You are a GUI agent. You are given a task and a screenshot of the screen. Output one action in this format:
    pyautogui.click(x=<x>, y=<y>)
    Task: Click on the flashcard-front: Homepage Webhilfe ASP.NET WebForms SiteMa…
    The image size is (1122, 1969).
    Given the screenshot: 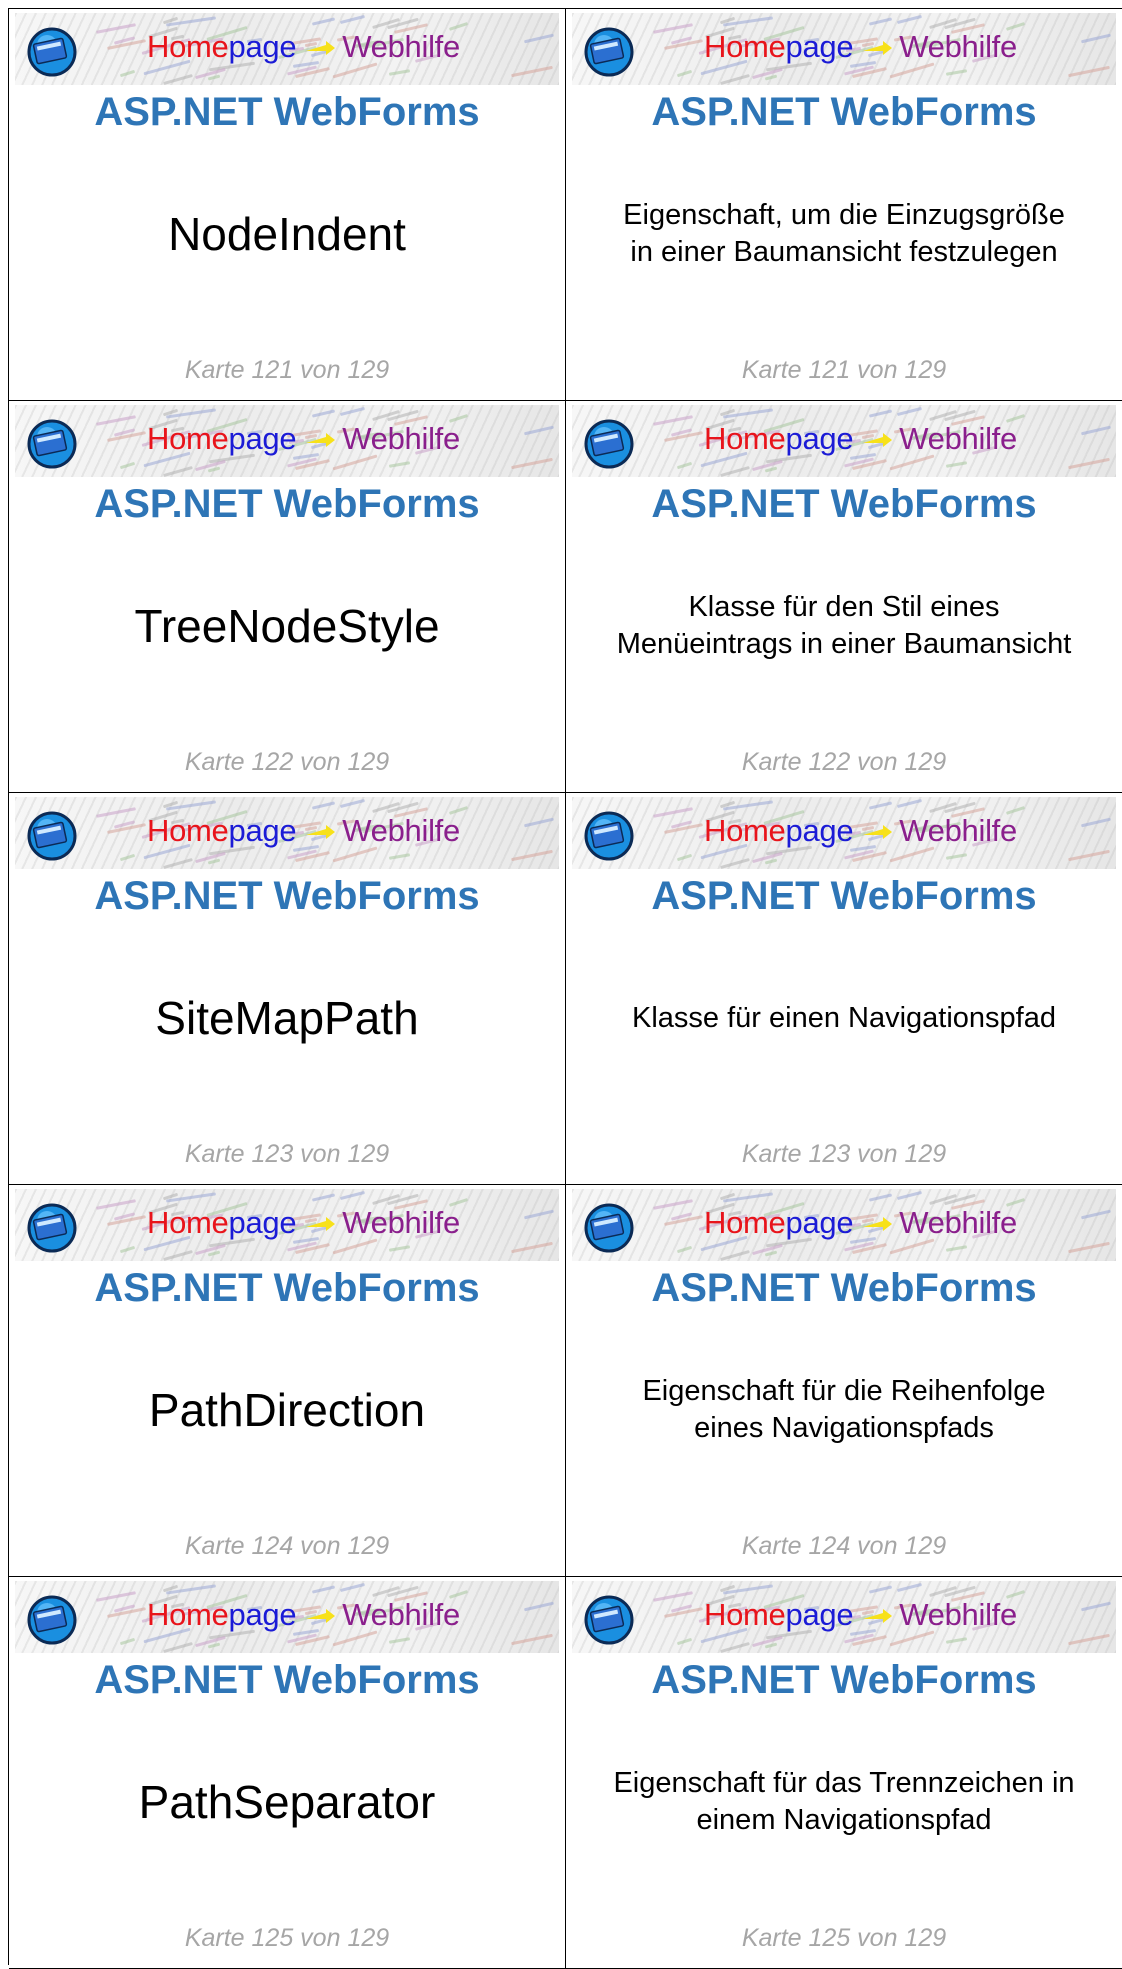 What is the action you would take?
    pyautogui.click(x=287, y=989)
    